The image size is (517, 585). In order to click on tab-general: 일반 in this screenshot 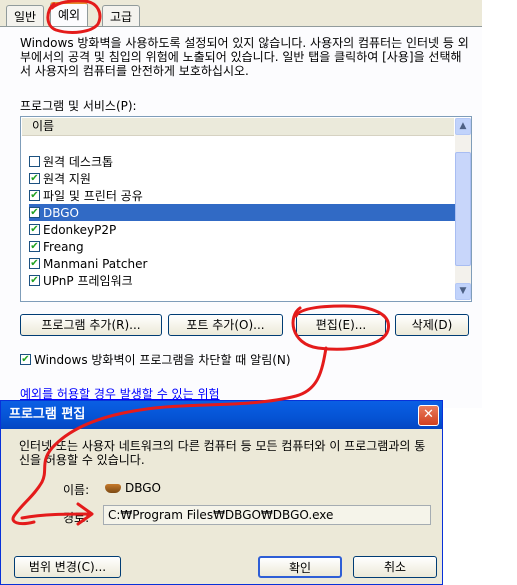, I will do `click(25, 15)`.